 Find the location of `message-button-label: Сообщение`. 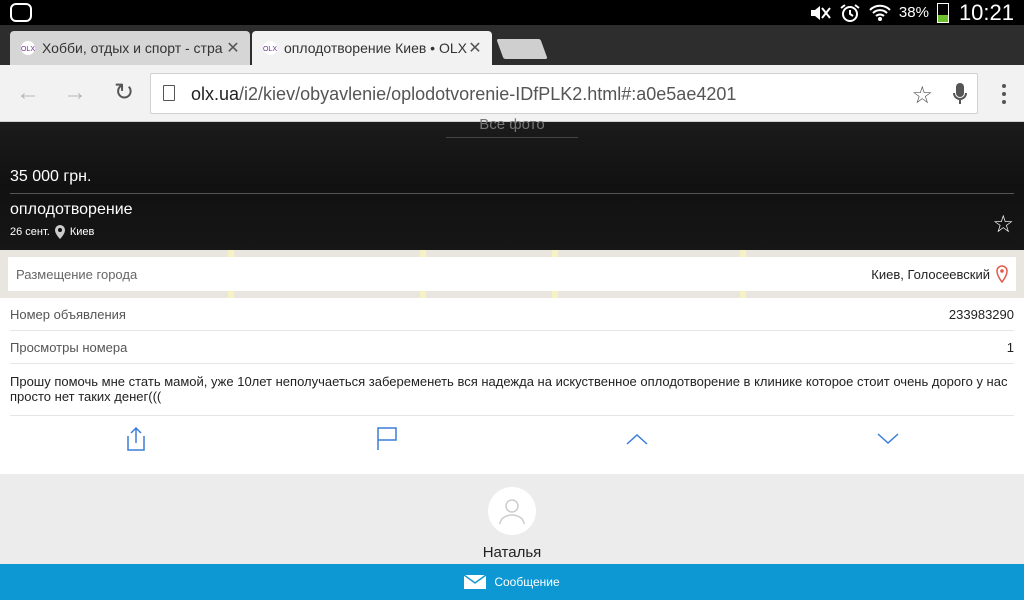

message-button-label: Сообщение is located at coordinates (527, 582).